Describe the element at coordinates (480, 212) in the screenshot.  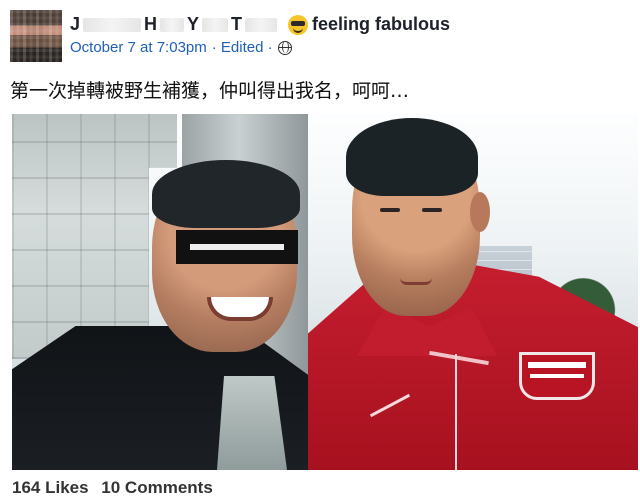
I see `right-person-ear` at that location.